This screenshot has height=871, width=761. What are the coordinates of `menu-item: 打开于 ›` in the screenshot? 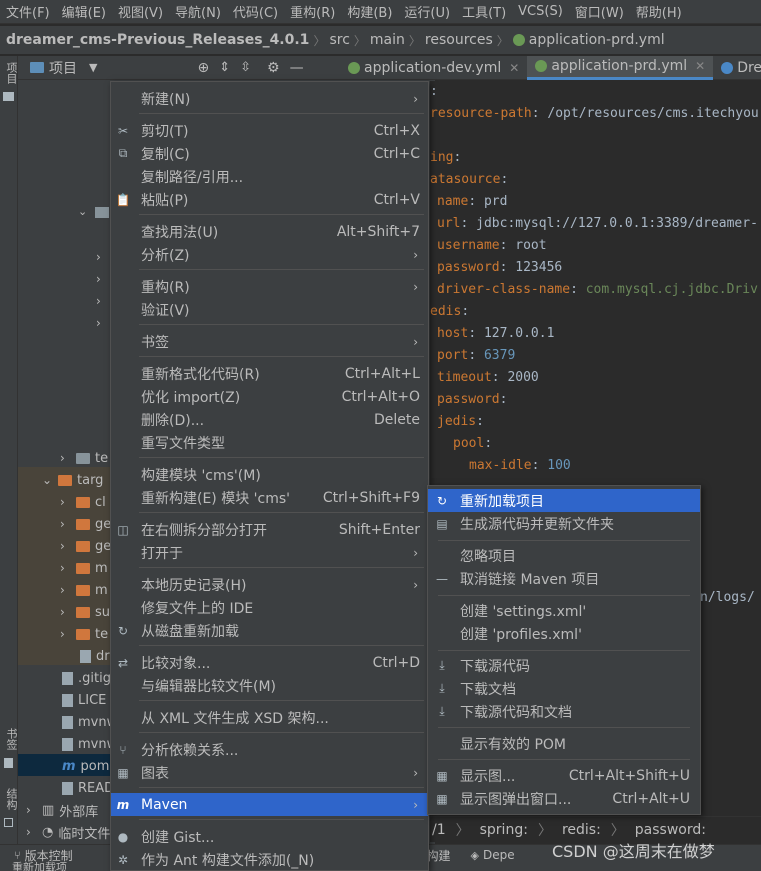 It's located at (269, 552).